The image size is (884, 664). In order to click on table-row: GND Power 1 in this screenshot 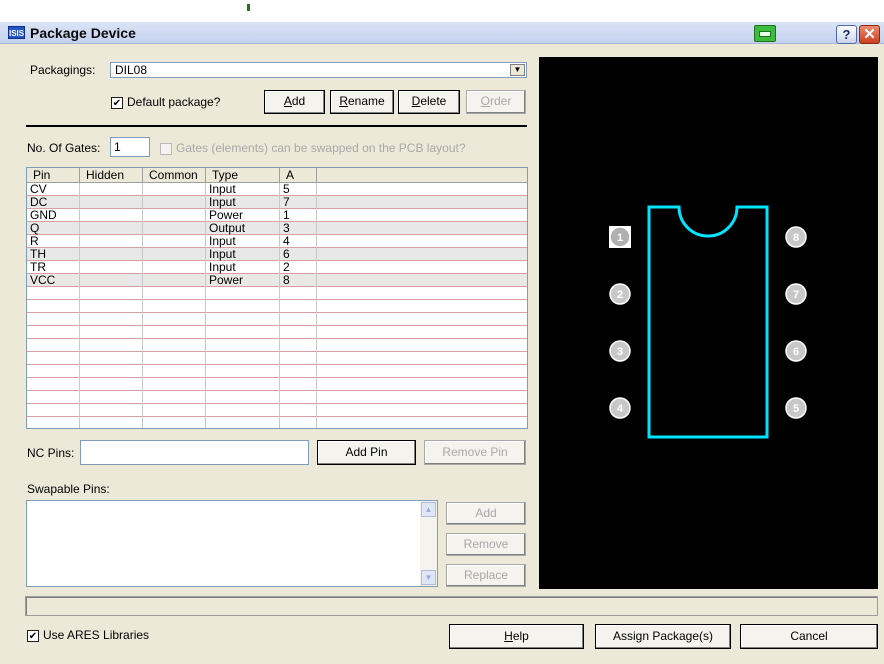, I will do `click(277, 215)`.